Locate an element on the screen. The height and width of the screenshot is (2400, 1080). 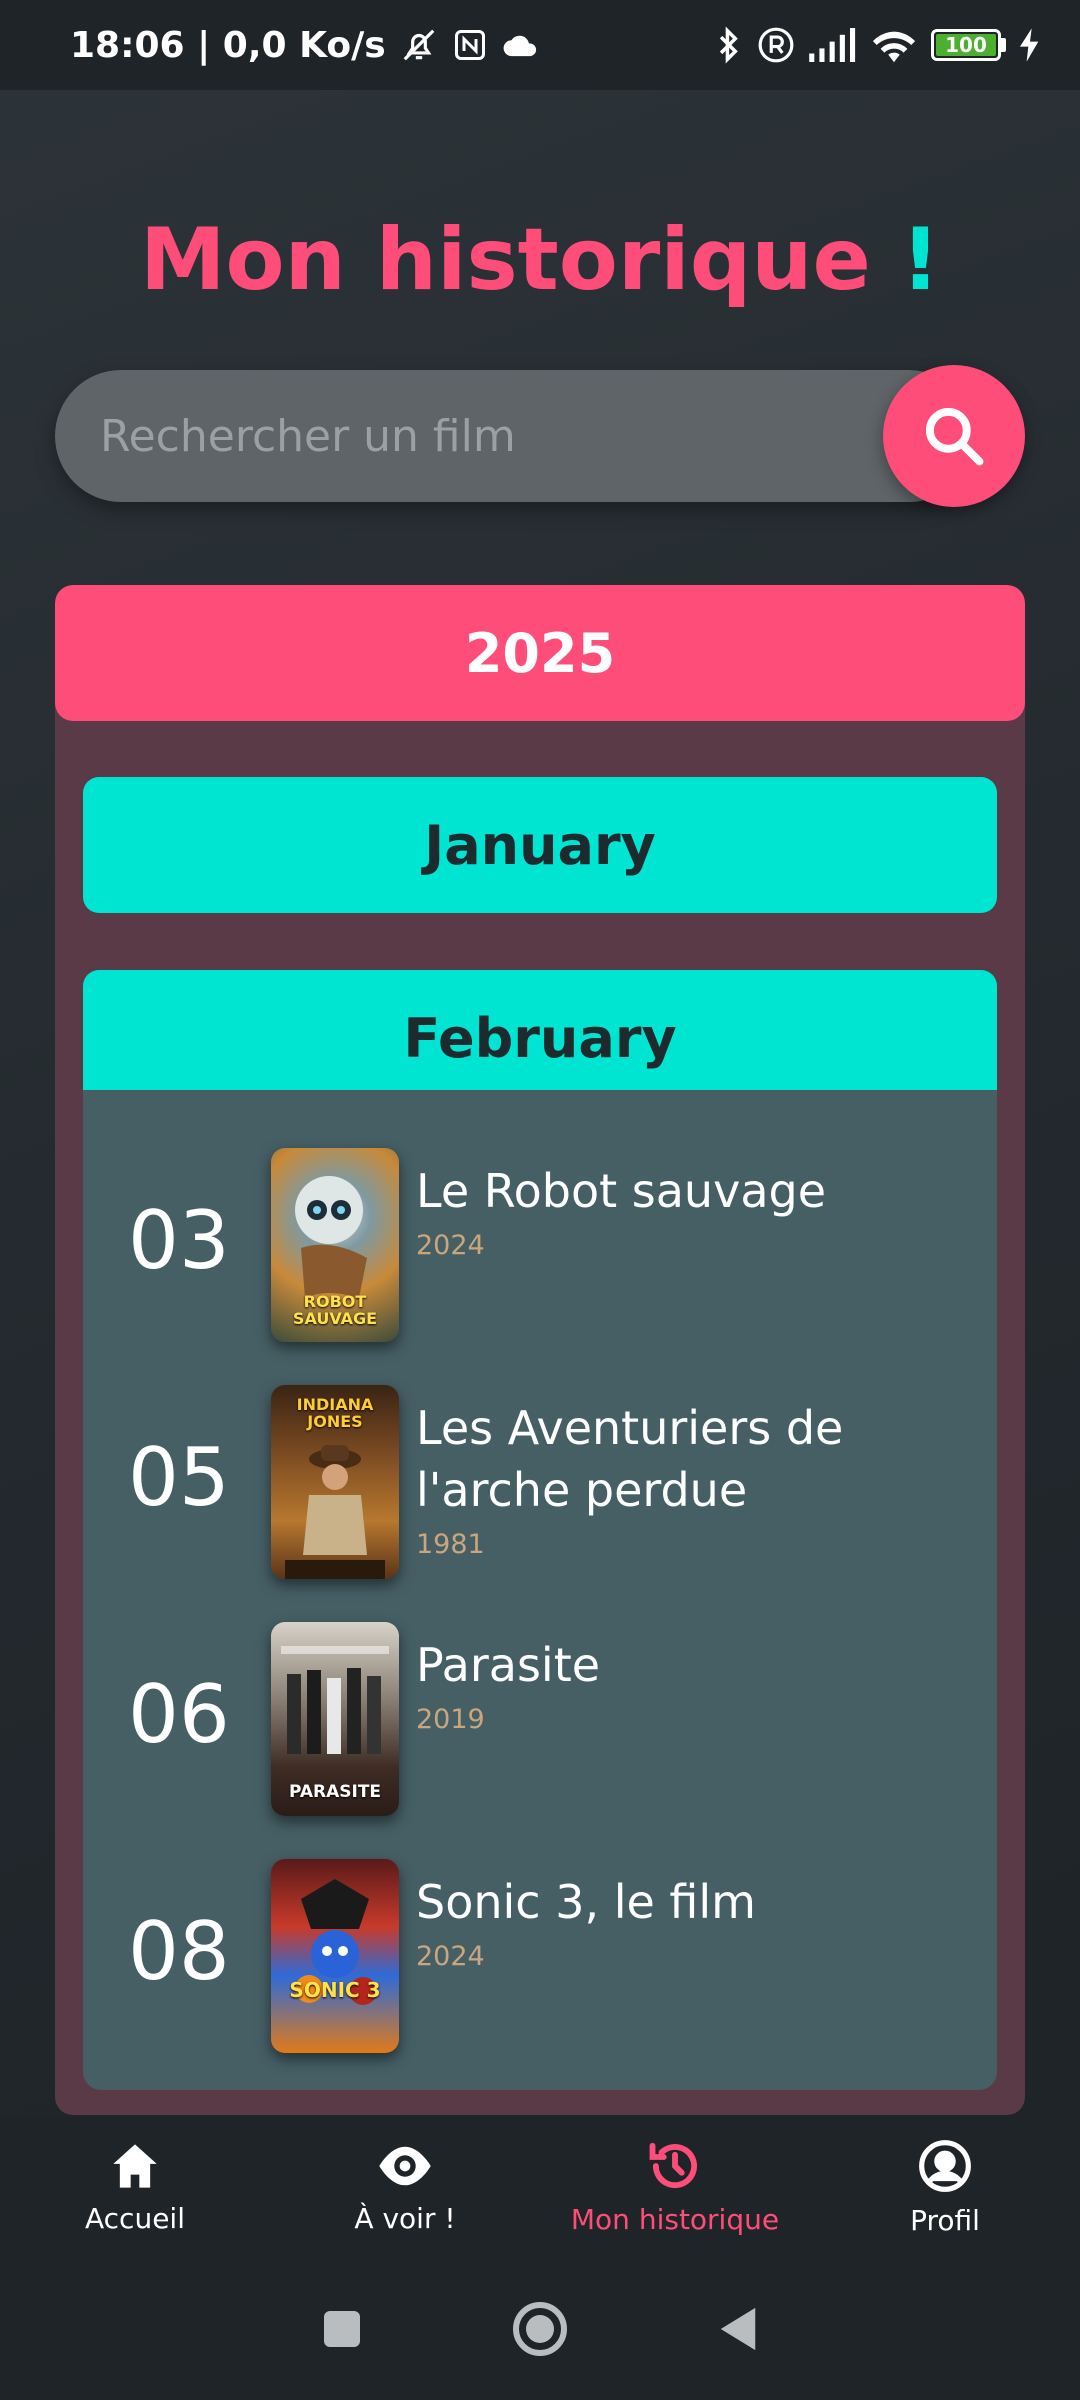
entry-info: Parasite 2019 is located at coordinates (696, 1684).